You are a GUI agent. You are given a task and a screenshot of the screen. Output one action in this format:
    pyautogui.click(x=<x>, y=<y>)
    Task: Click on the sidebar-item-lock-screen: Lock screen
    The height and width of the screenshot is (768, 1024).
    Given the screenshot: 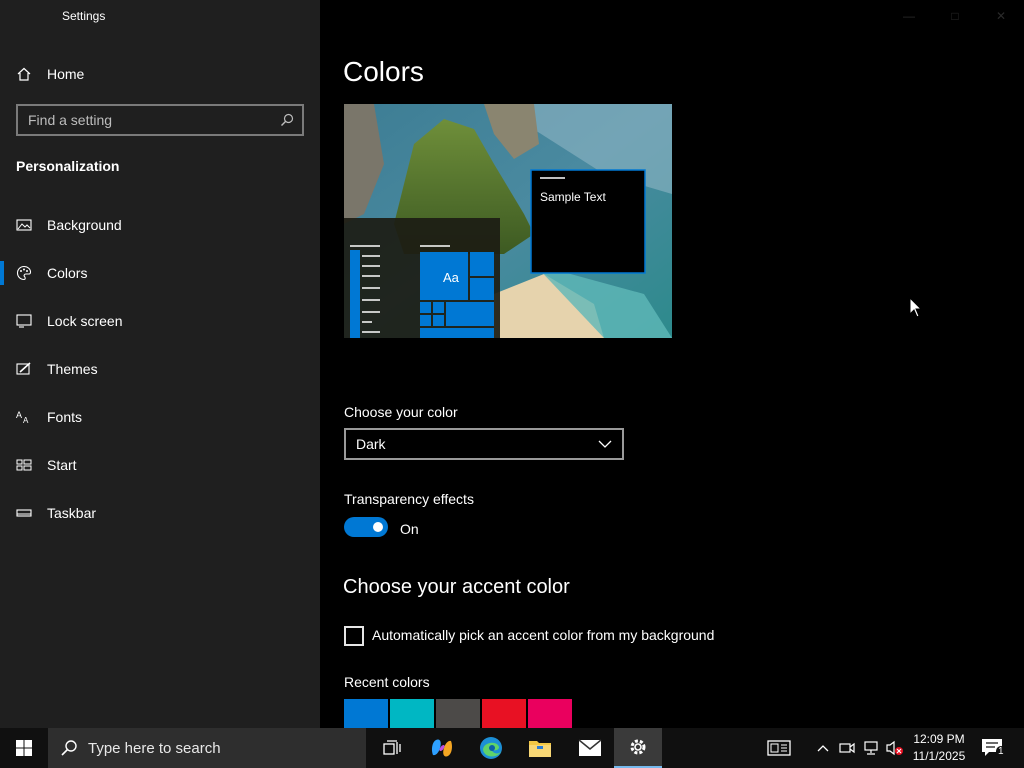 What is the action you would take?
    pyautogui.click(x=160, y=321)
    